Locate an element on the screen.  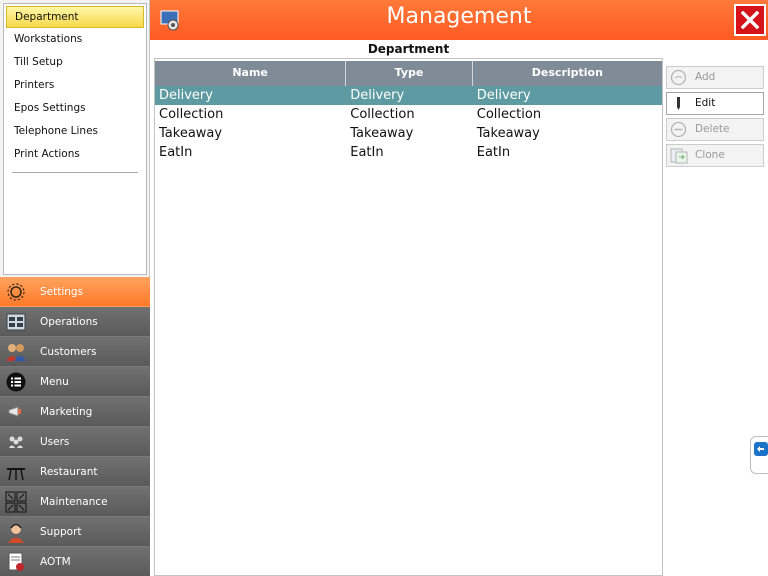
nav-item-support: Support is located at coordinates (75, 532).